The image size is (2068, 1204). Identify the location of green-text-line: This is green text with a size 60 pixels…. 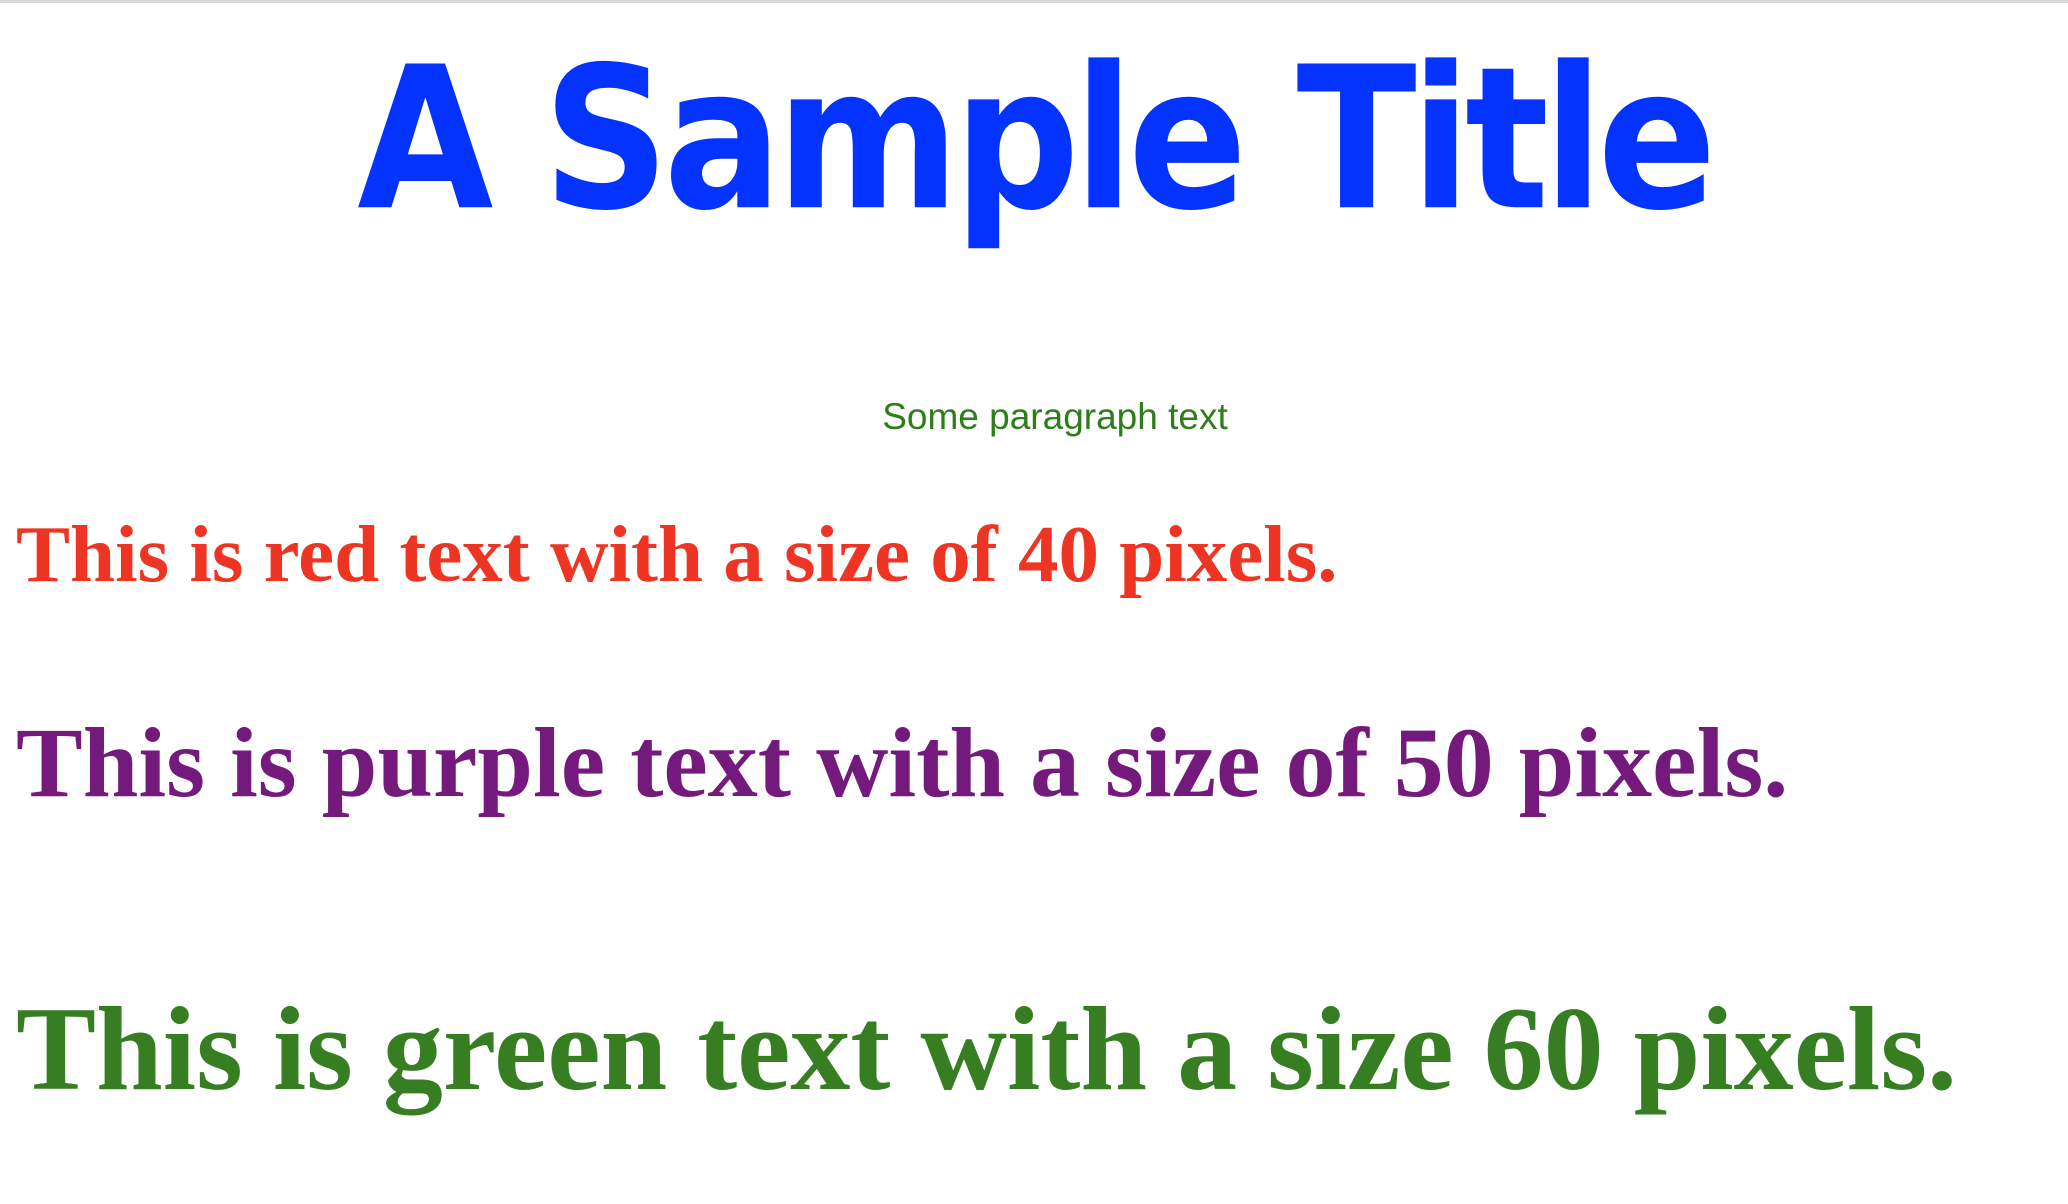
(987, 1048).